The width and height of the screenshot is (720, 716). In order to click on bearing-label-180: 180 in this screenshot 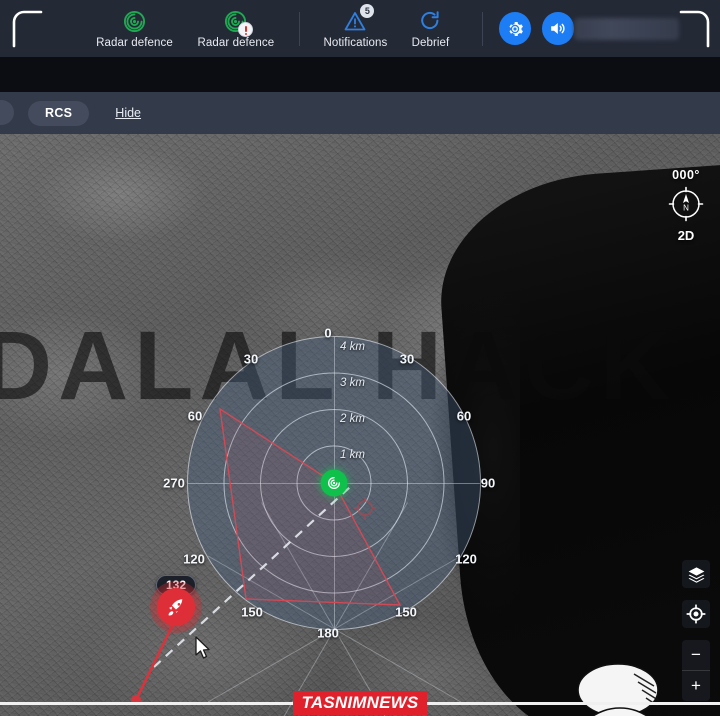, I will do `click(328, 633)`.